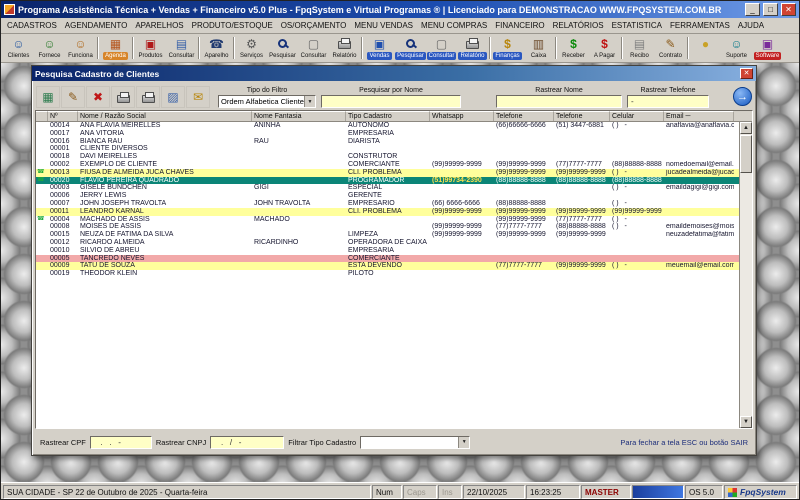 The image size is (800, 500). I want to click on toolbar-button-software: ▣ Software, so click(767, 48).